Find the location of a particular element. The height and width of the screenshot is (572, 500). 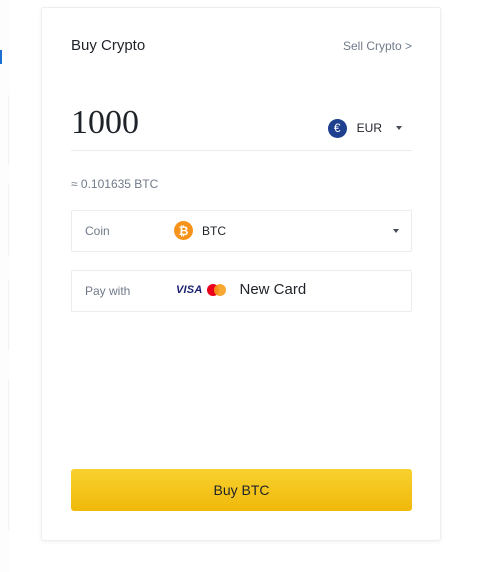

euro-icon: € is located at coordinates (337, 128).